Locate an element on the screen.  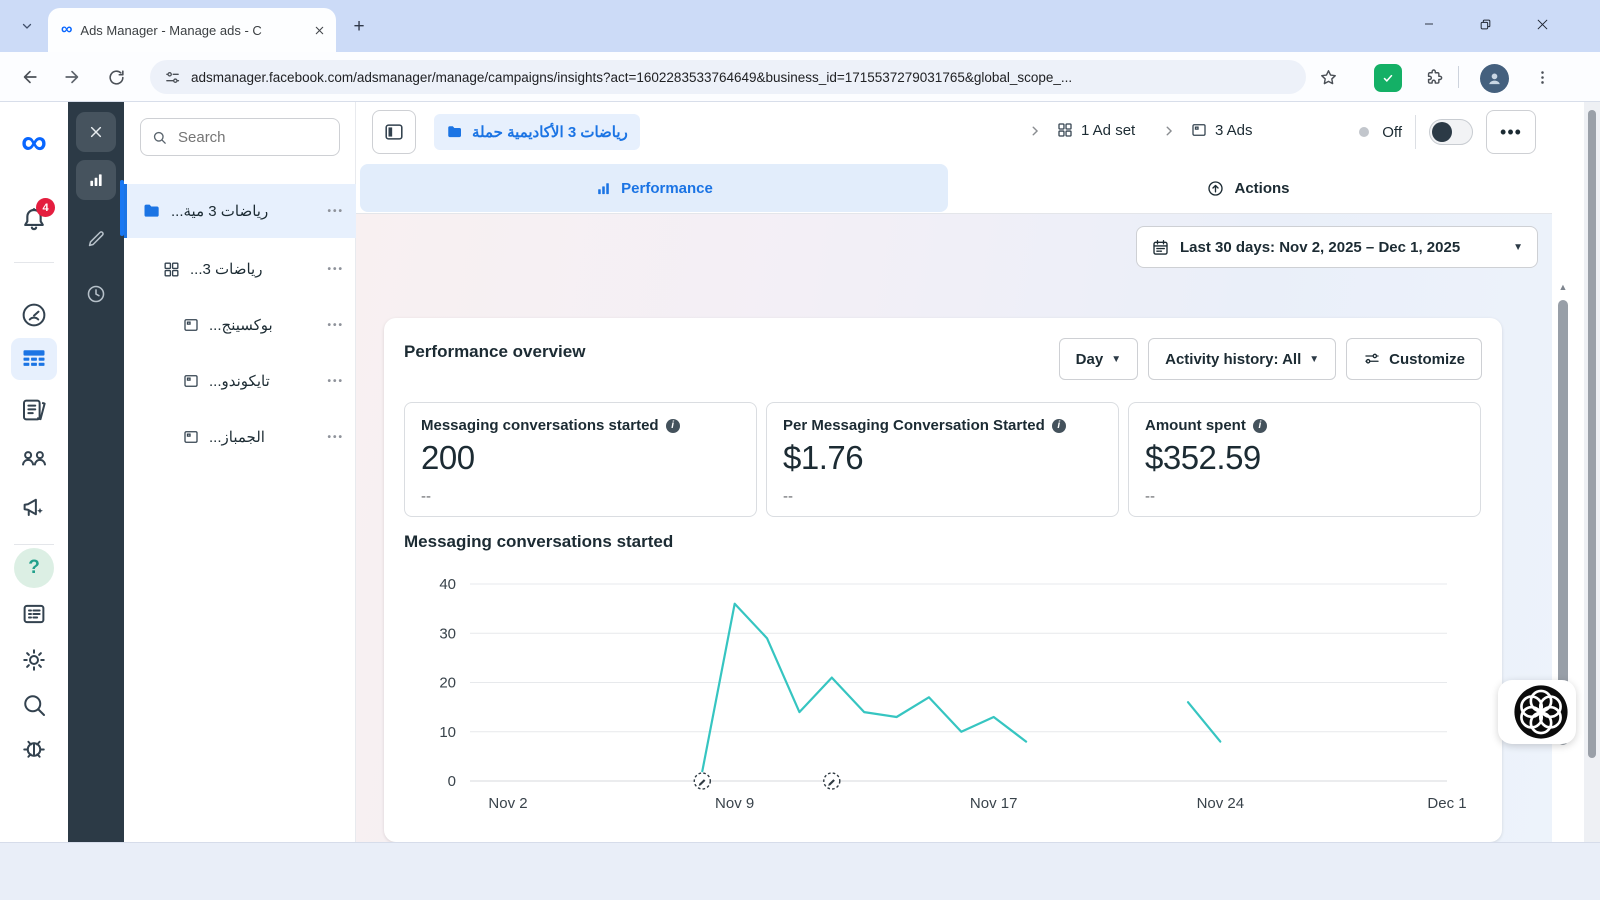
meta-logo: ∞ is located at coordinates (34, 142).